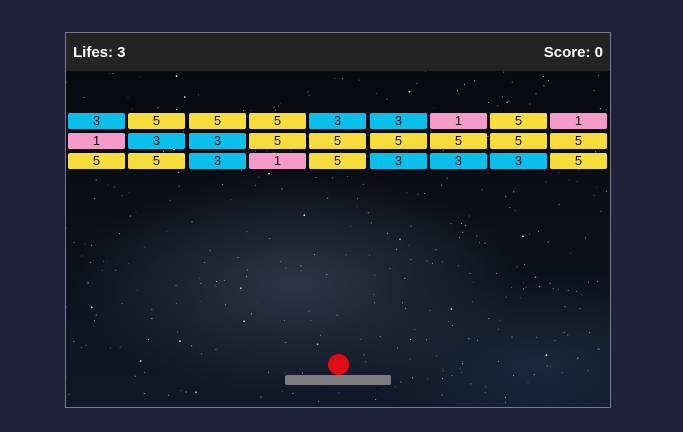 The image size is (683, 432). Describe the element at coordinates (573, 52) in the screenshot. I see `score-counter: Score: 0` at that location.